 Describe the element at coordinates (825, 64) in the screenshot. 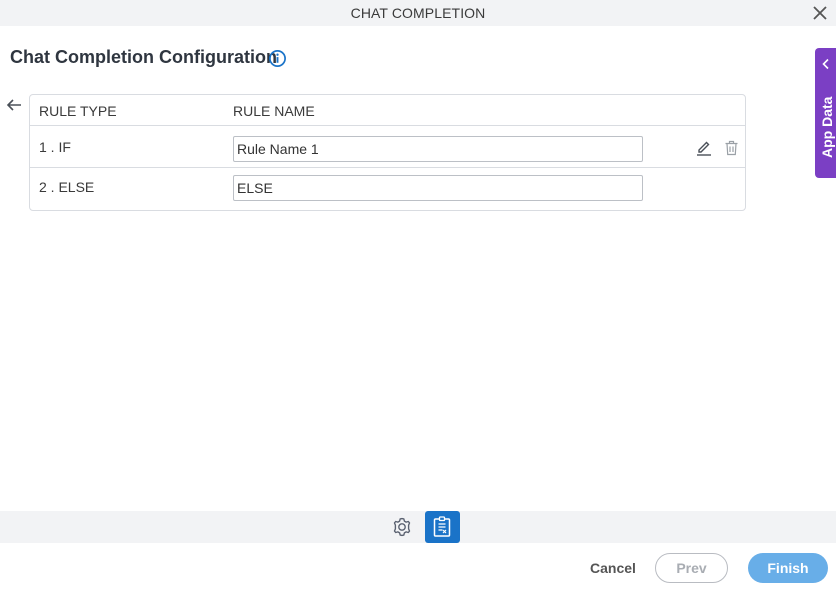

I see `chevron-left-icon` at that location.